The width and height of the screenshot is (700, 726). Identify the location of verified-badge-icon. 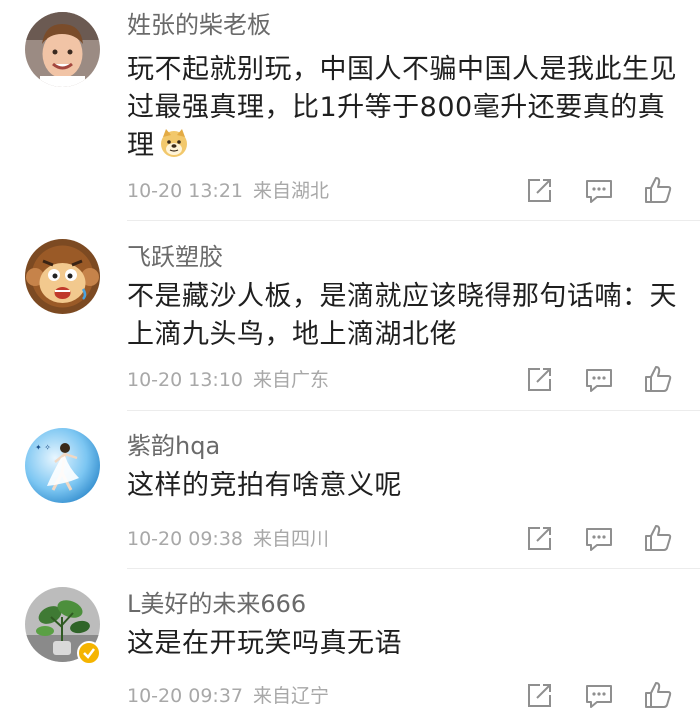
(89, 653).